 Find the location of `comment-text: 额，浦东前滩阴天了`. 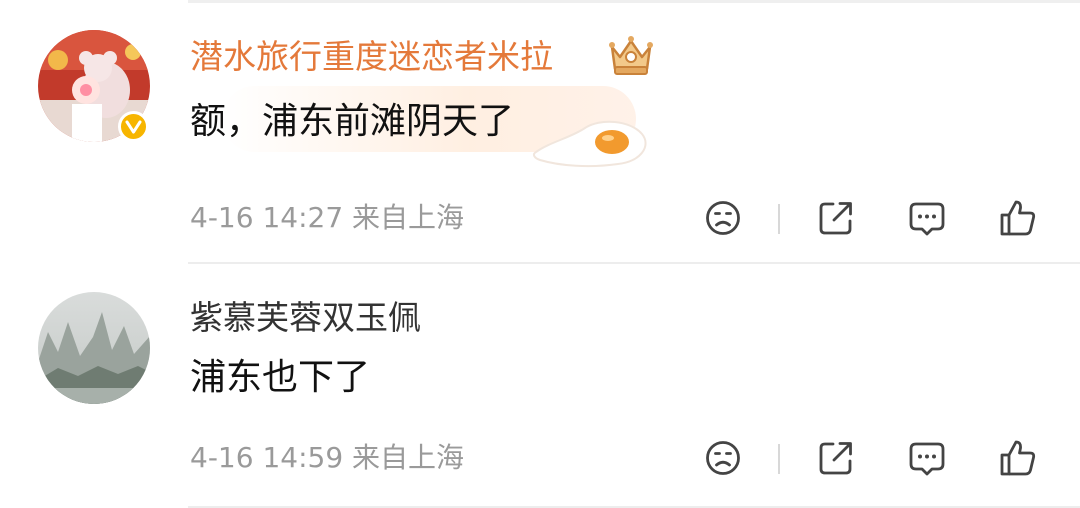

comment-text: 额，浦东前滩阴天了 is located at coordinates (352, 121).